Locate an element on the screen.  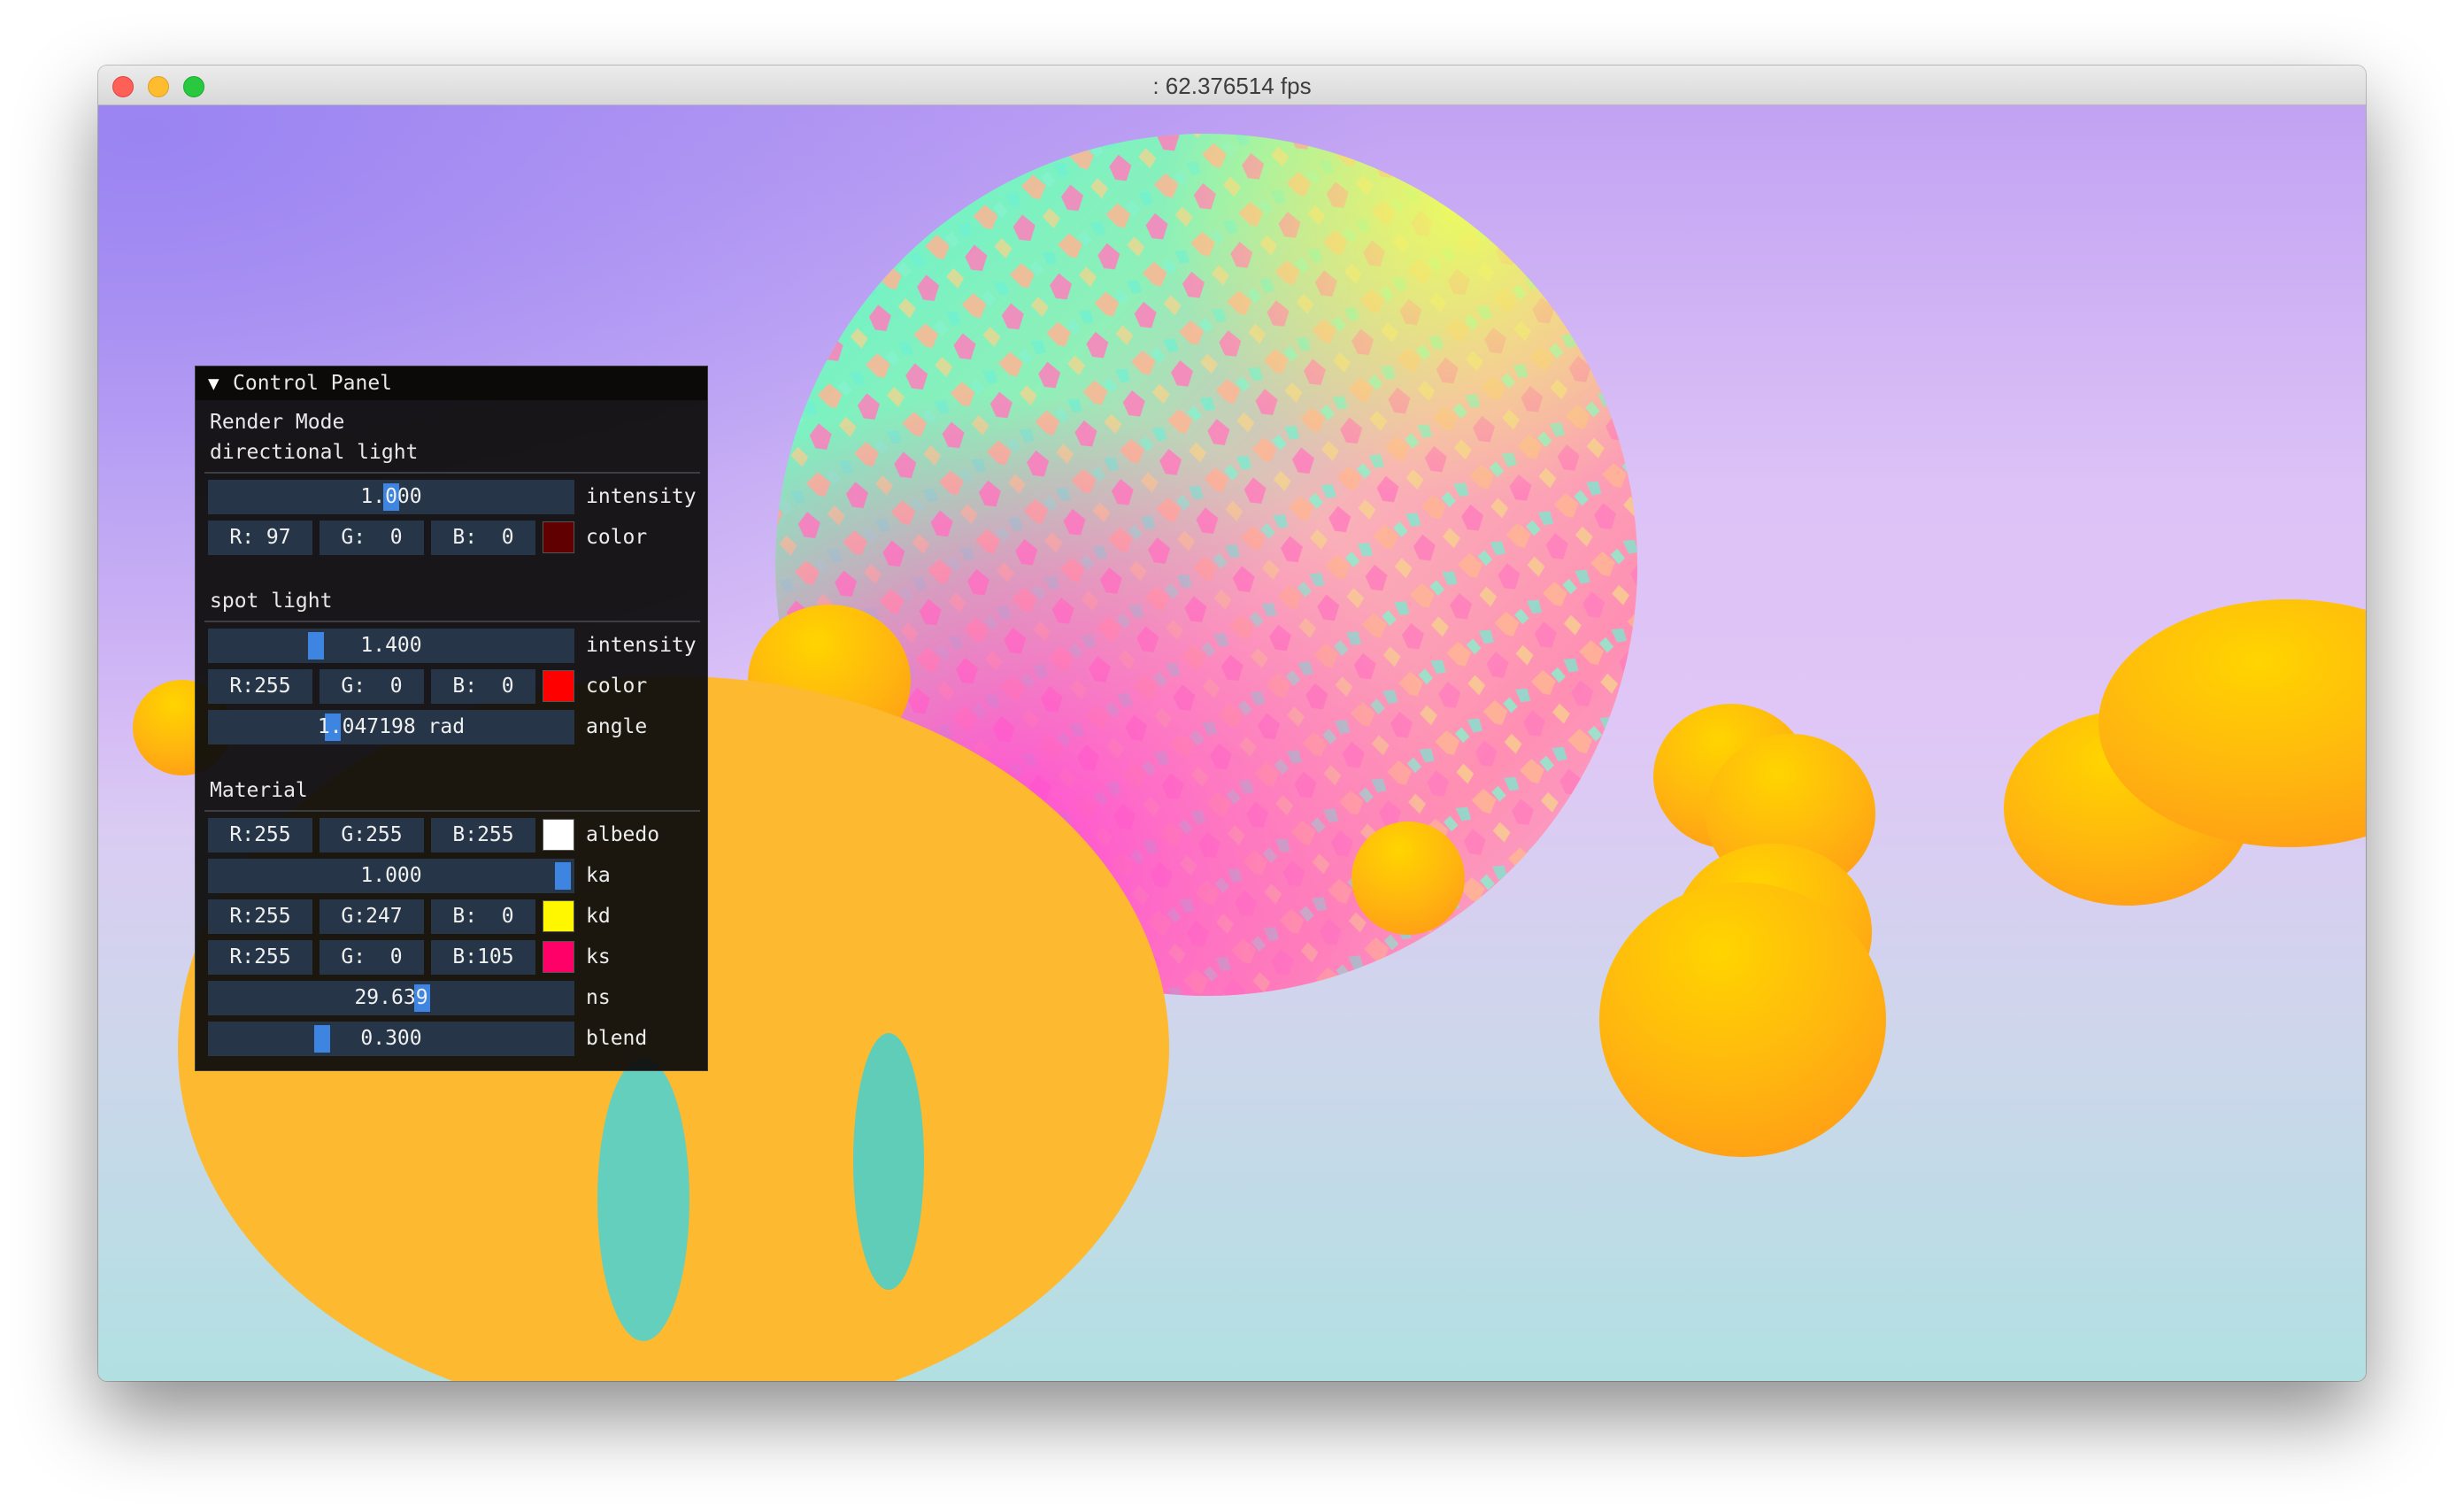
spot-color-b: B: 0 is located at coordinates (483, 686).